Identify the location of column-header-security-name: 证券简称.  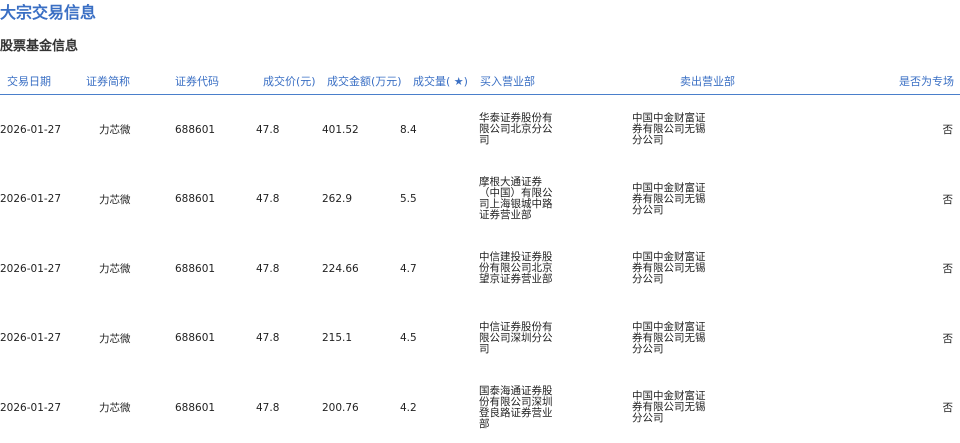
(108, 83).